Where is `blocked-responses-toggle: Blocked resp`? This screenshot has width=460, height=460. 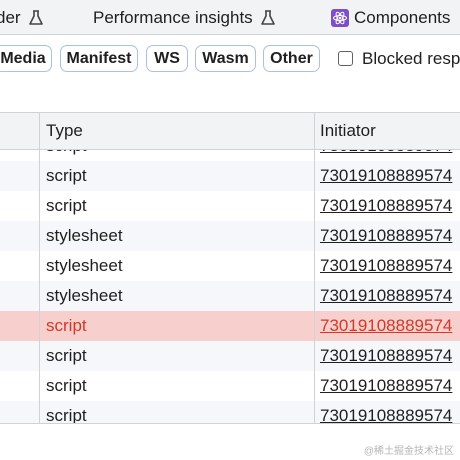
blocked-responses-toggle: Blocked resp is located at coordinates (399, 58).